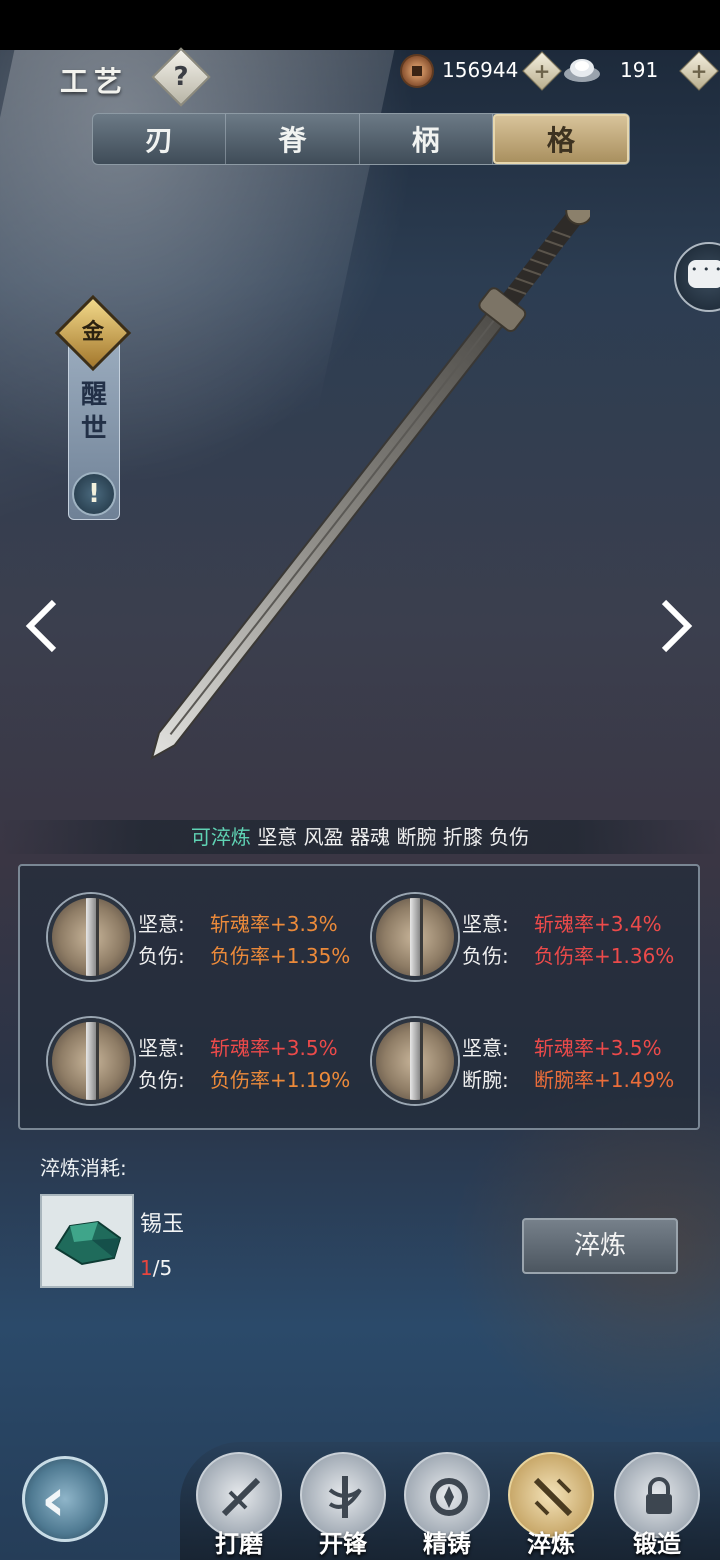 This screenshot has width=720, height=1560. What do you see at coordinates (551, 1544) in the screenshot?
I see `nav-label: 淬炼` at bounding box center [551, 1544].